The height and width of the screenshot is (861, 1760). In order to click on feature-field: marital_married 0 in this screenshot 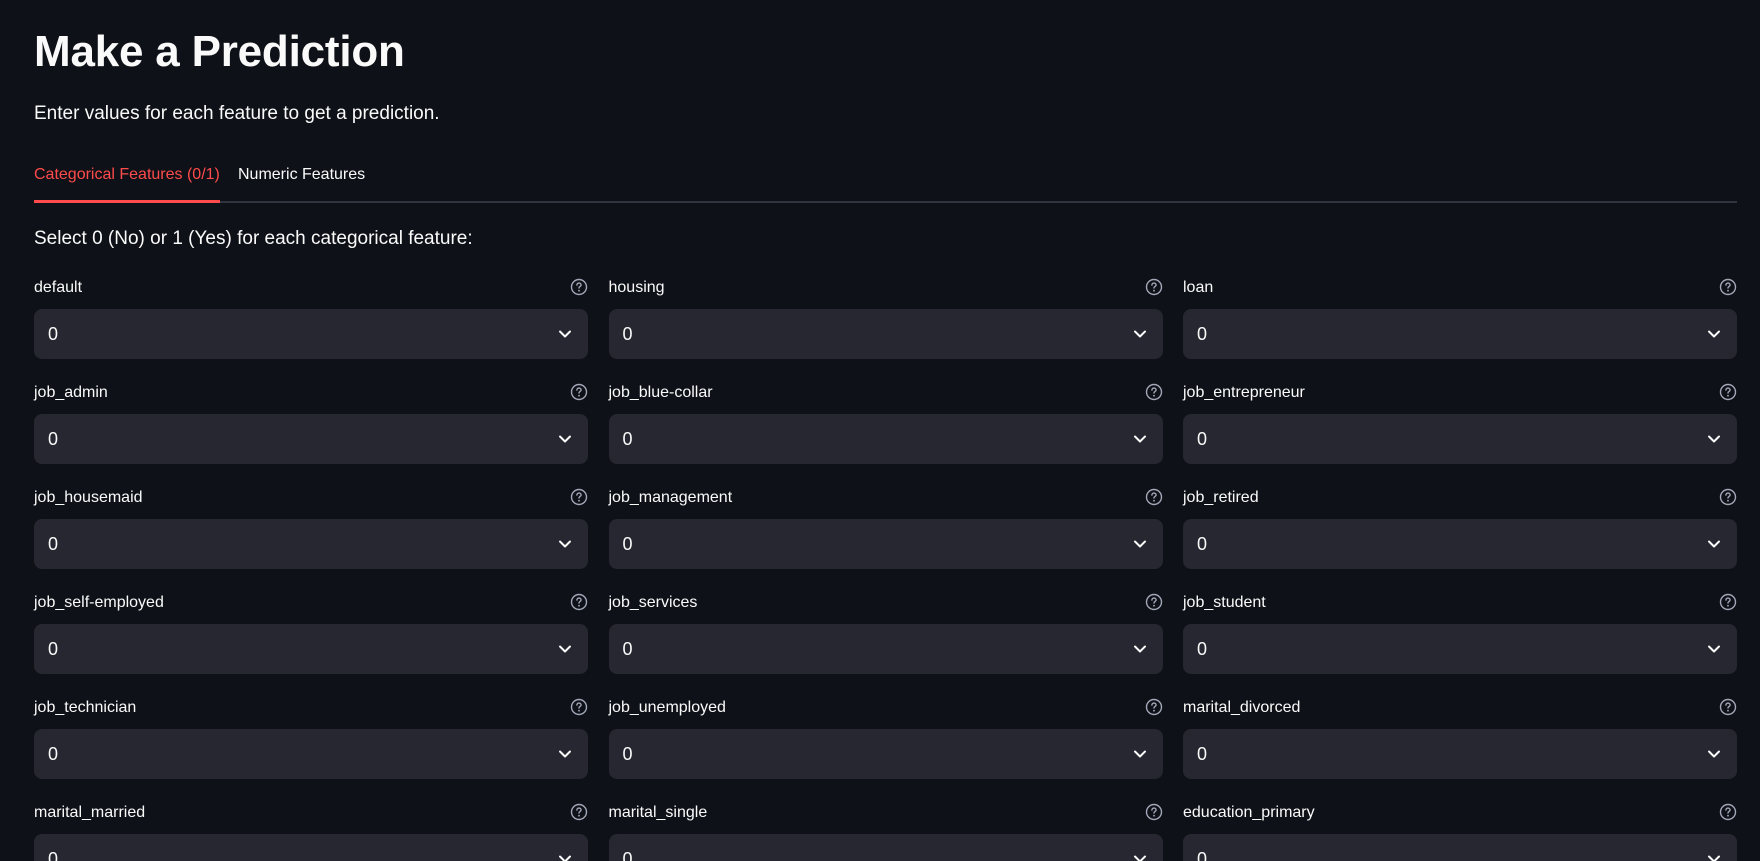, I will do `click(311, 831)`.